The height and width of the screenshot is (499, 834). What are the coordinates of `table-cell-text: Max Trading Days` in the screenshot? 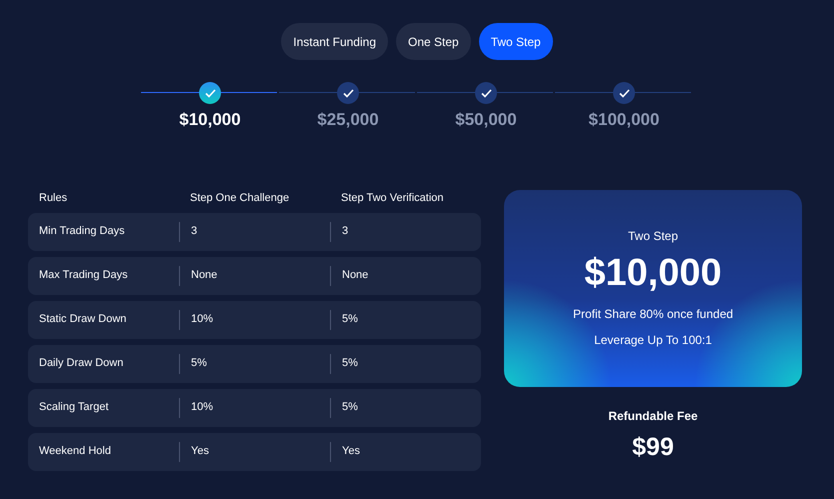 It's located at (83, 276).